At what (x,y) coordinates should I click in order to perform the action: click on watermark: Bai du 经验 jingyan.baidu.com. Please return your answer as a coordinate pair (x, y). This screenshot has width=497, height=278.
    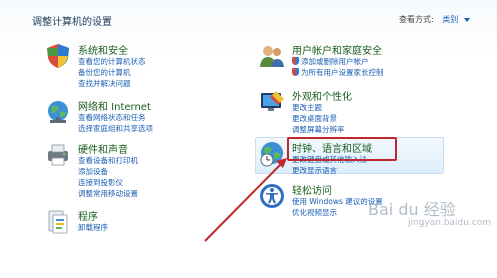
    Looking at the image, I should click on (430, 214).